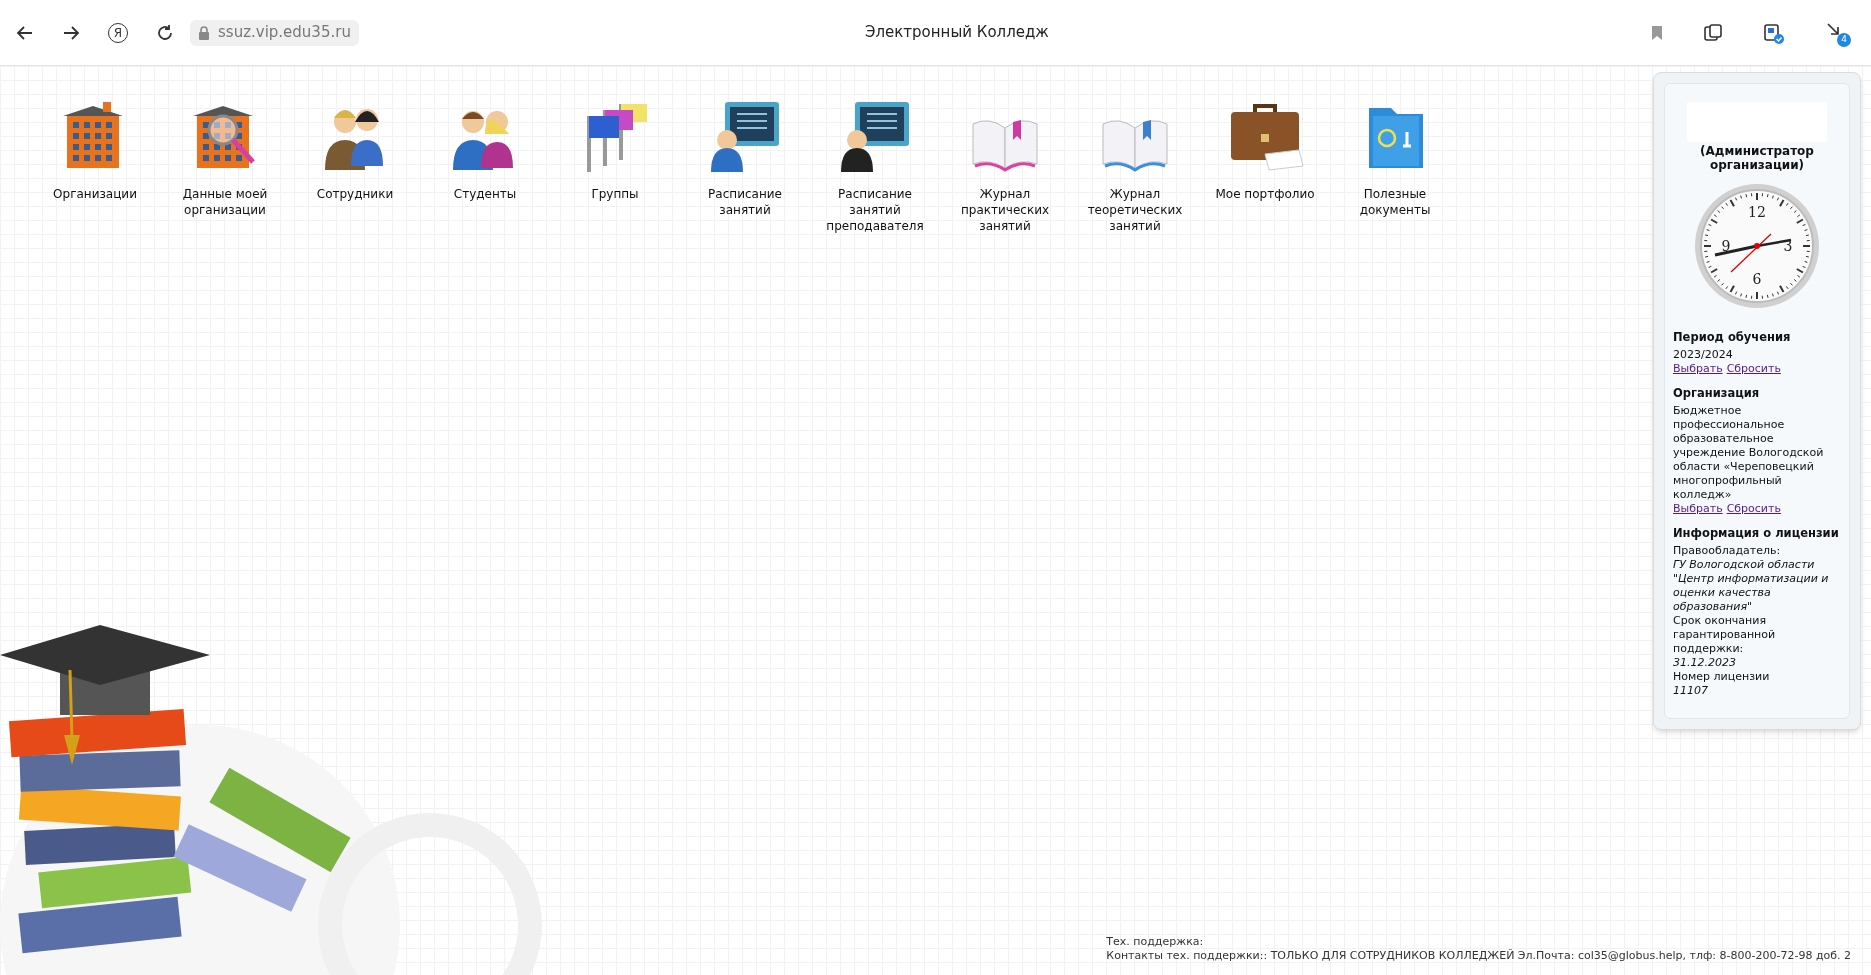  I want to click on forward-icon, so click(71, 32).